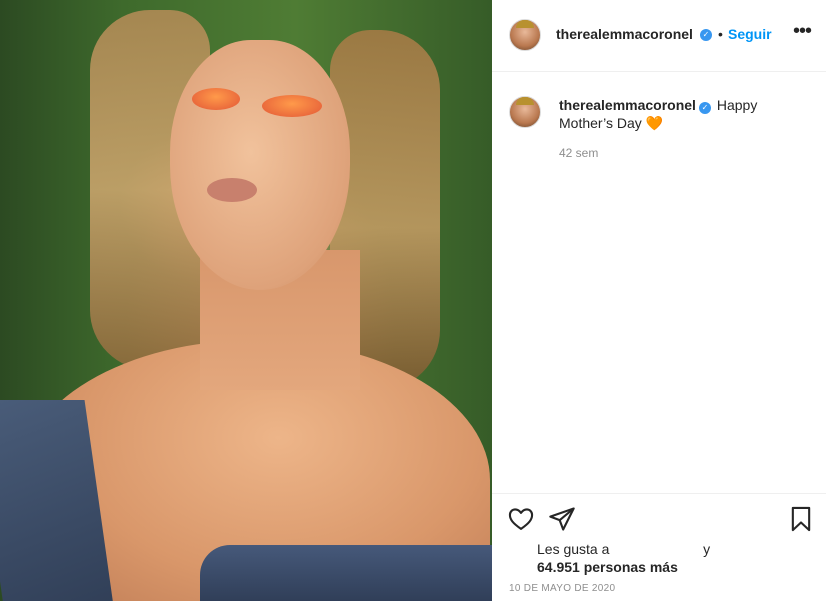 This screenshot has height=601, width=826. What do you see at coordinates (520, 554) in the screenshot?
I see `likers-avatar` at bounding box center [520, 554].